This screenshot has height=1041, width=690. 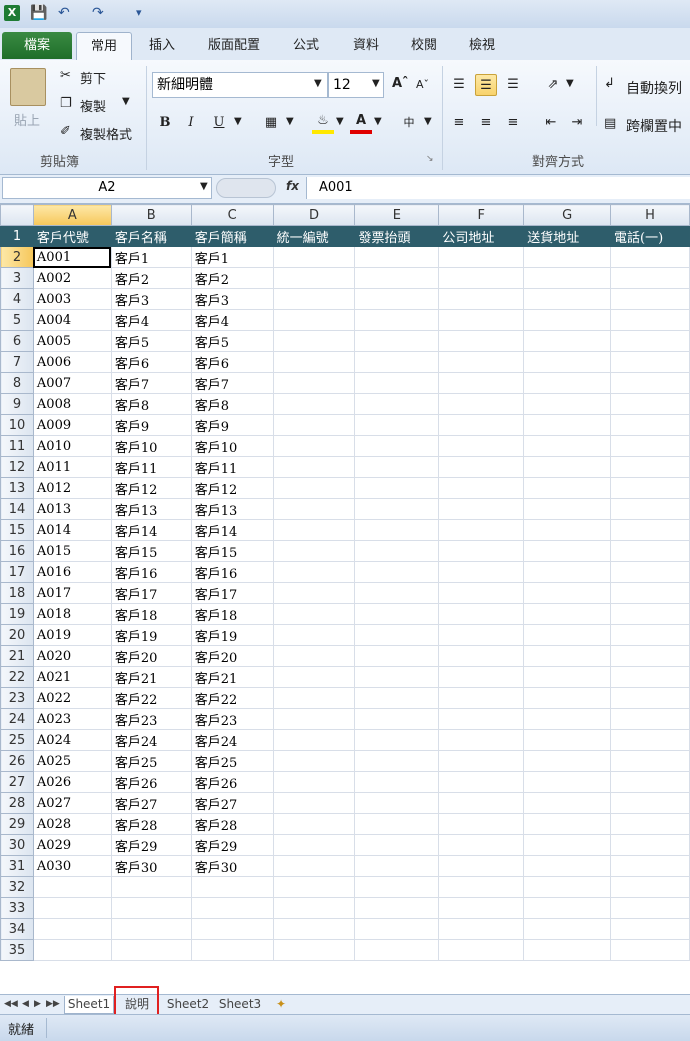 What do you see at coordinates (17, 929) in the screenshot?
I see `row-header: 34` at bounding box center [17, 929].